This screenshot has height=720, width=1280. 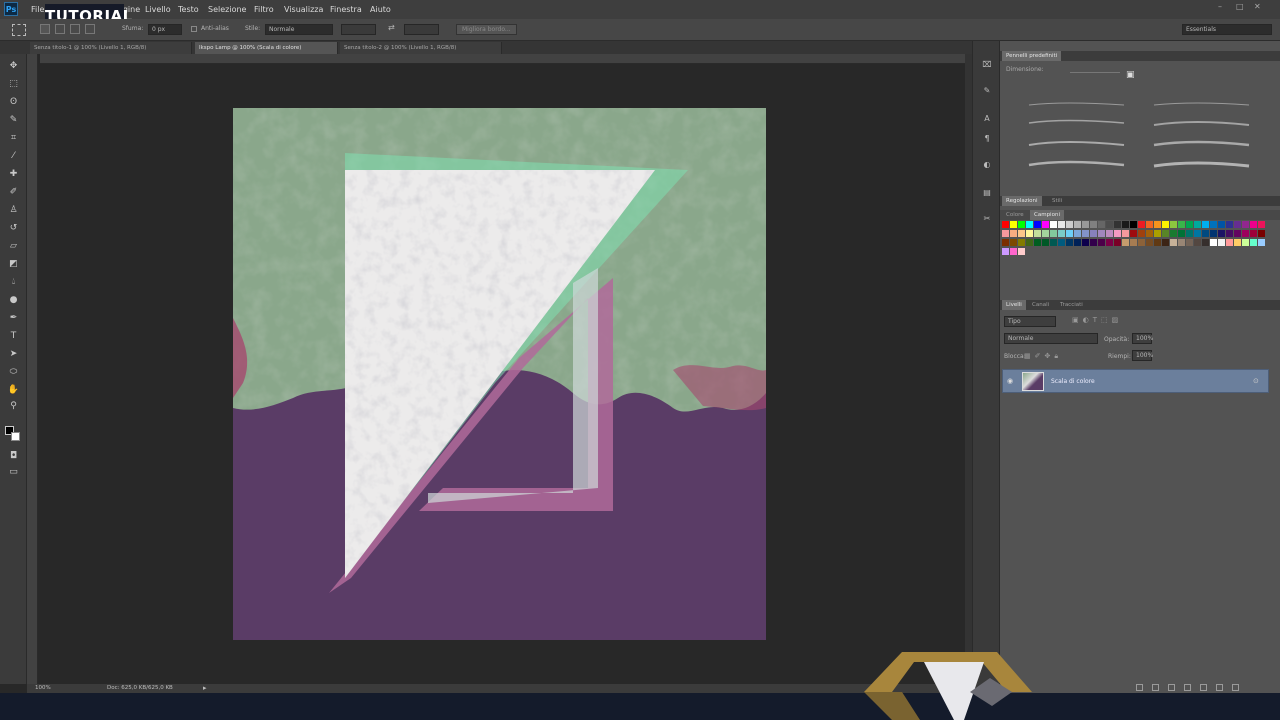 I want to click on marquee-tool-icon: ⬚, so click(x=13, y=84).